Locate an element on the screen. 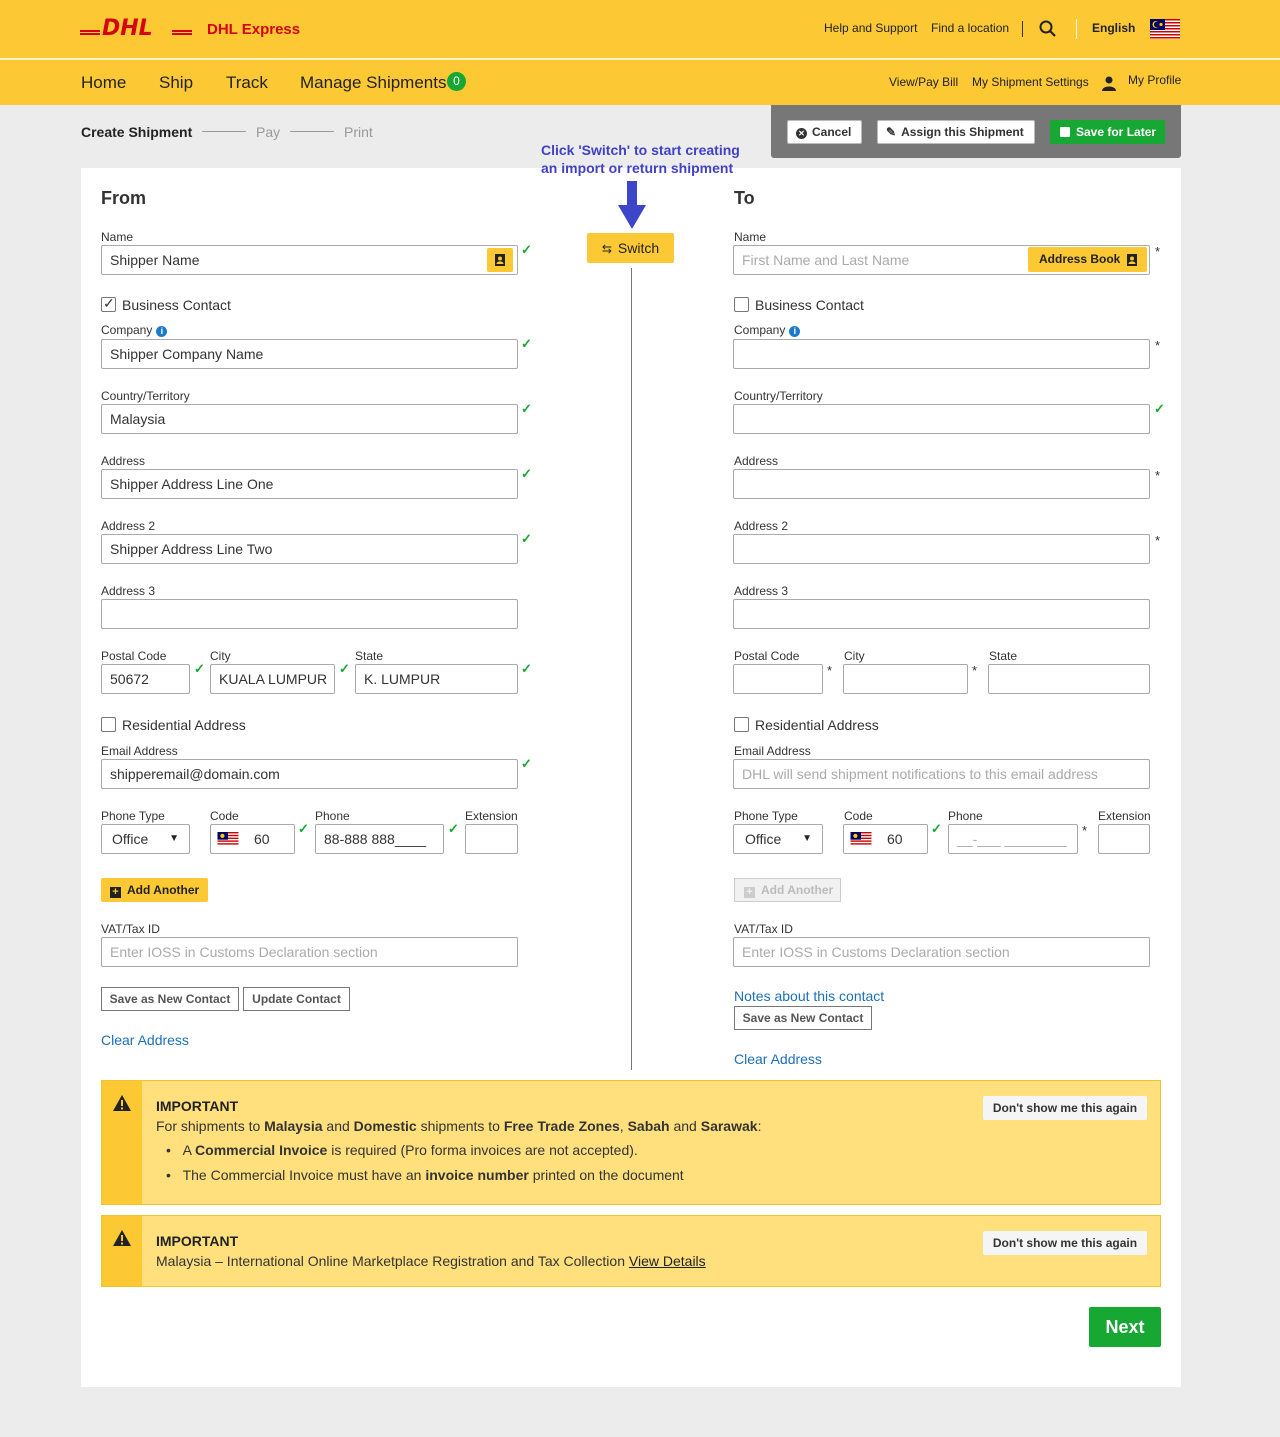 Image resolution: width=1280 pixels, height=1437 pixels. to-save-new-contact-button: Save as New Contact is located at coordinates (803, 1018).